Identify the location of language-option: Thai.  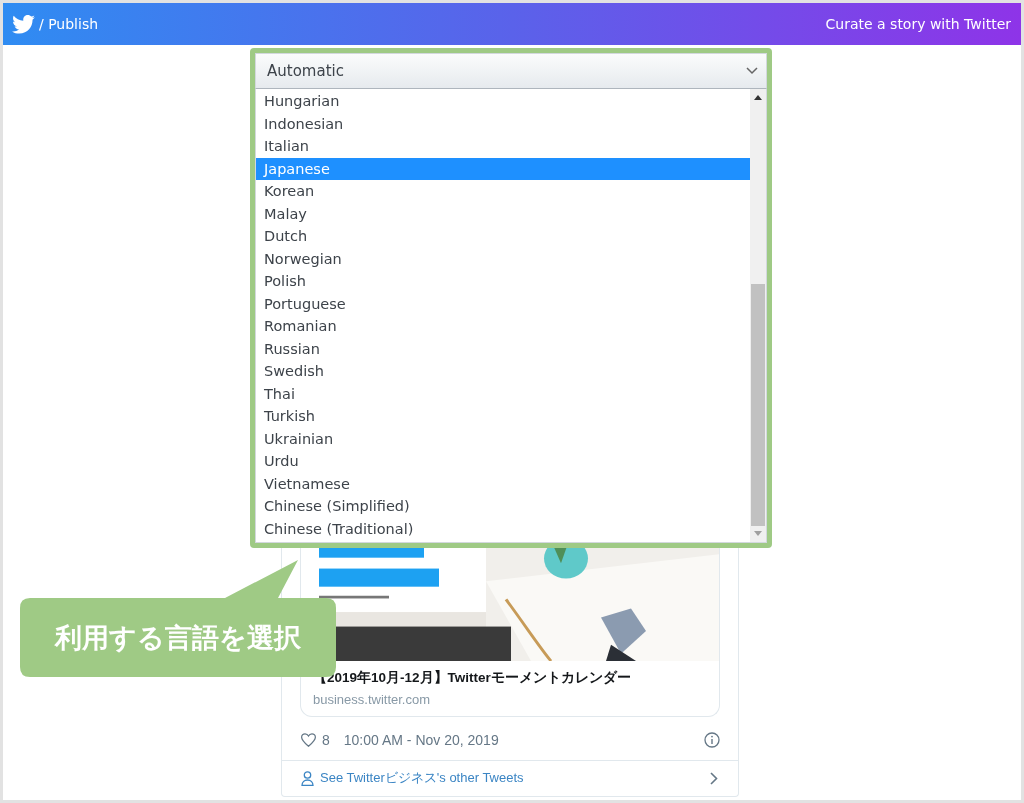
(503, 393).